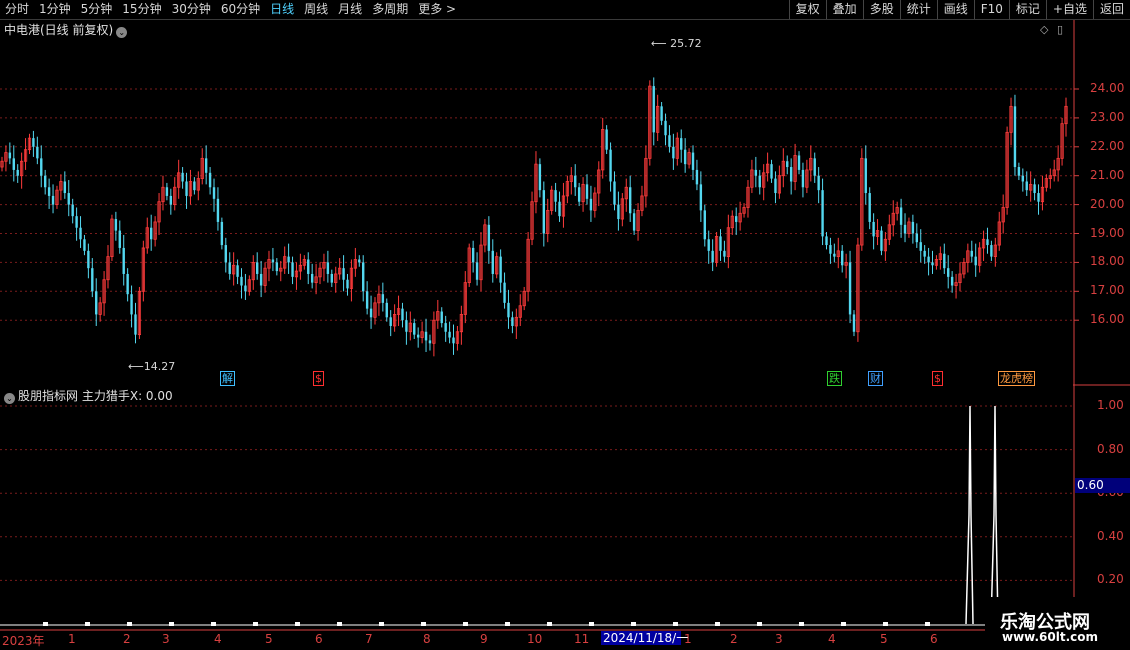 The image size is (1130, 650). What do you see at coordinates (55, 9) in the screenshot?
I see `period-tab-1: 1分钟` at bounding box center [55, 9].